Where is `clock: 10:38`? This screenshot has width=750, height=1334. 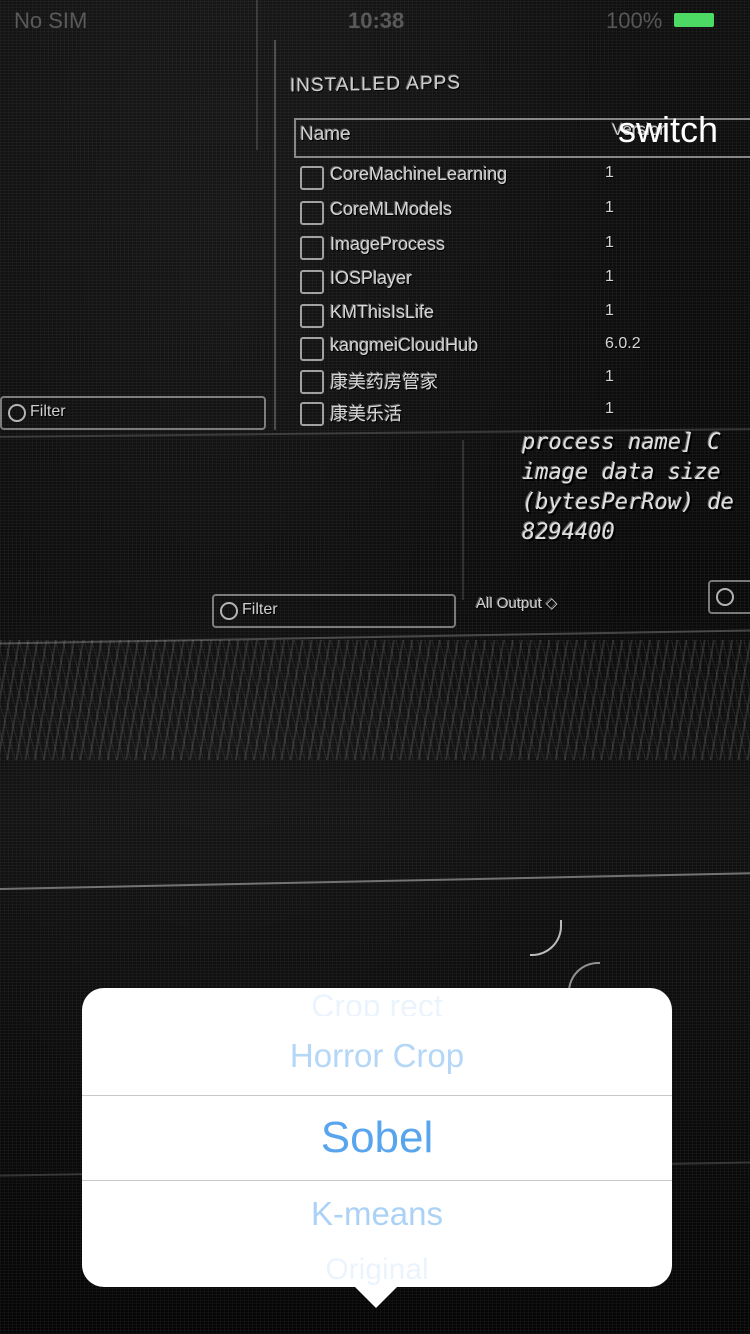
clock: 10:38 is located at coordinates (376, 20).